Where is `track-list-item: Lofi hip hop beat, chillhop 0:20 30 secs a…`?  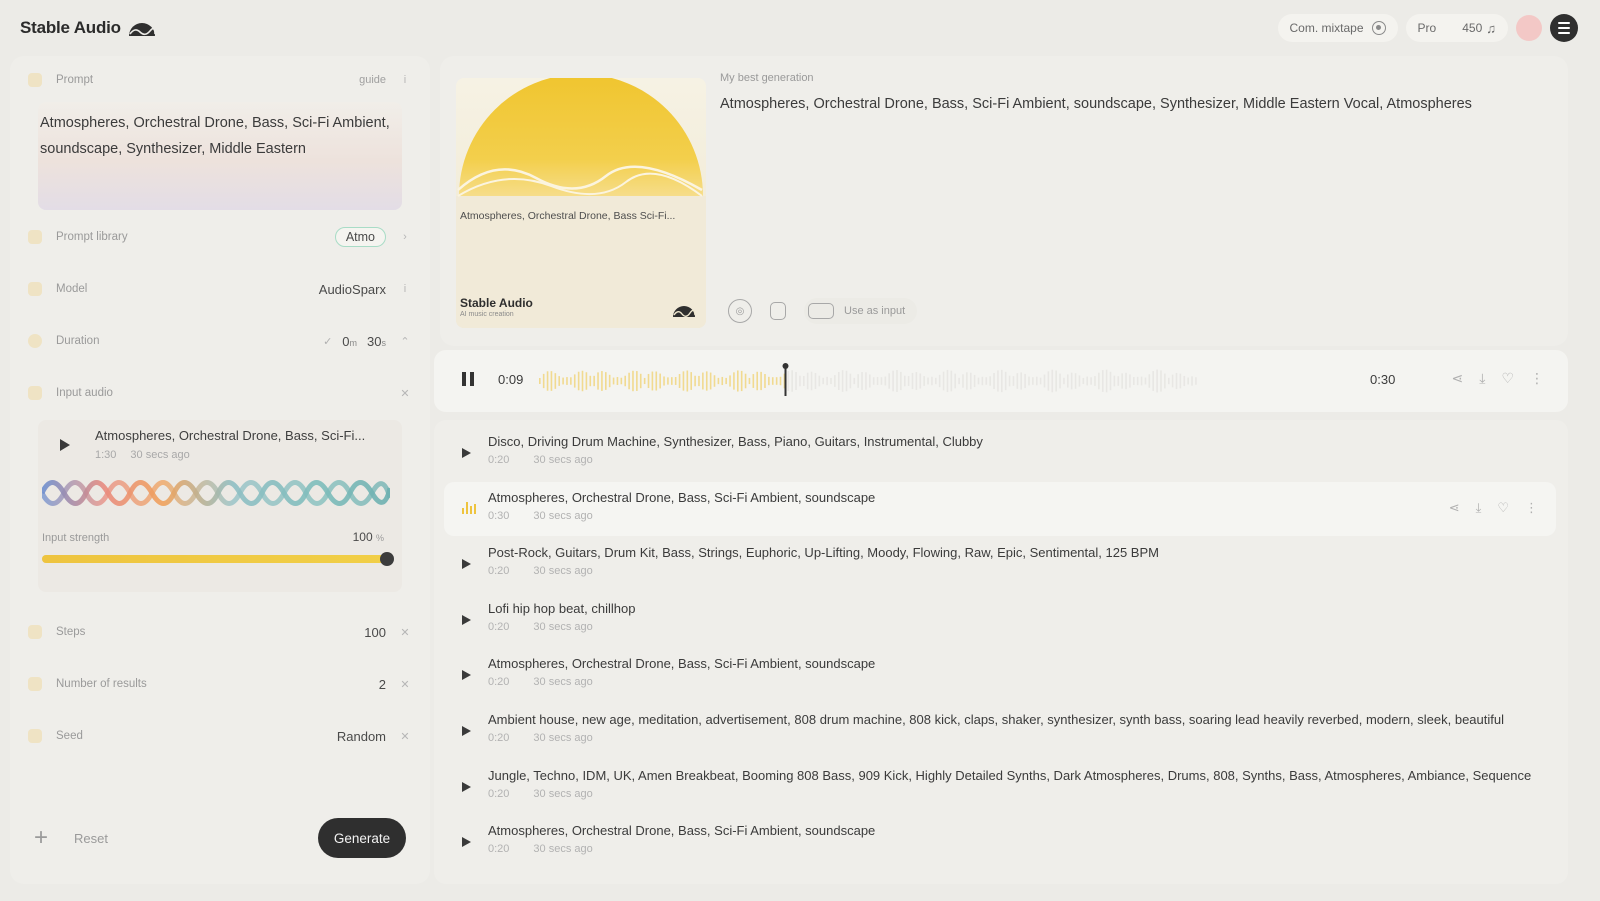
track-list-item: Lofi hip hop beat, chillhop 0:20 30 secs a… is located at coordinates (1000, 620).